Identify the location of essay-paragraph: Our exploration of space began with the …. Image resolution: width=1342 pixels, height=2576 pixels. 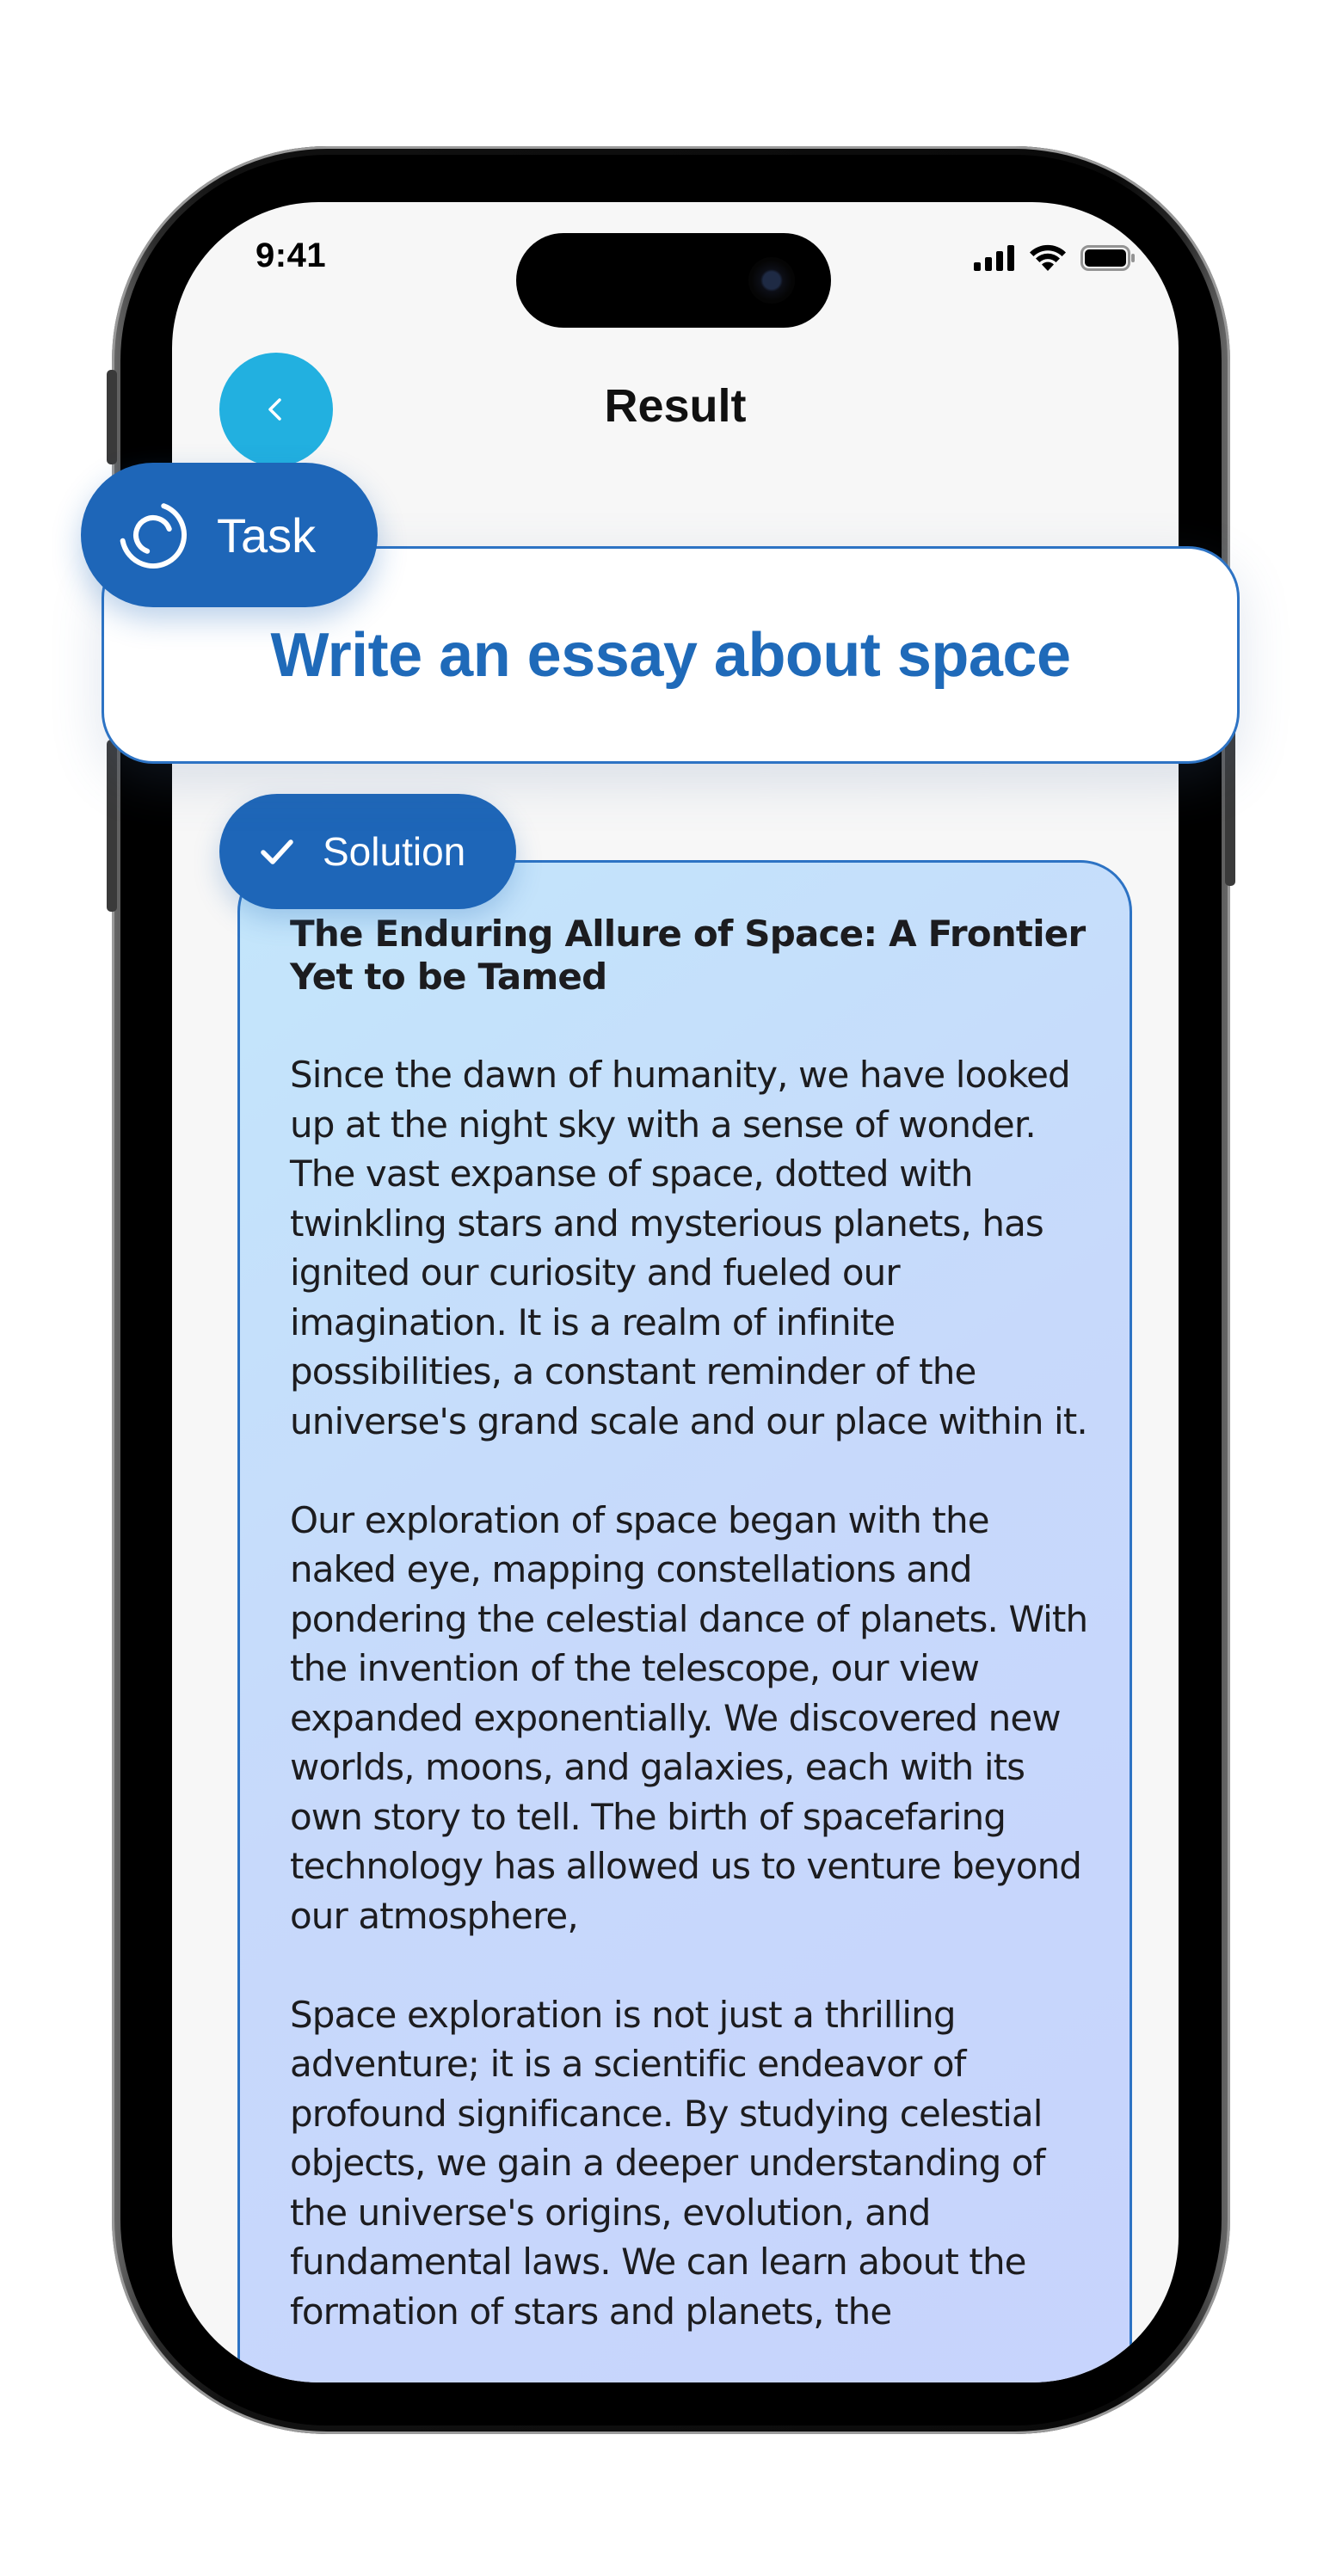
(689, 1717).